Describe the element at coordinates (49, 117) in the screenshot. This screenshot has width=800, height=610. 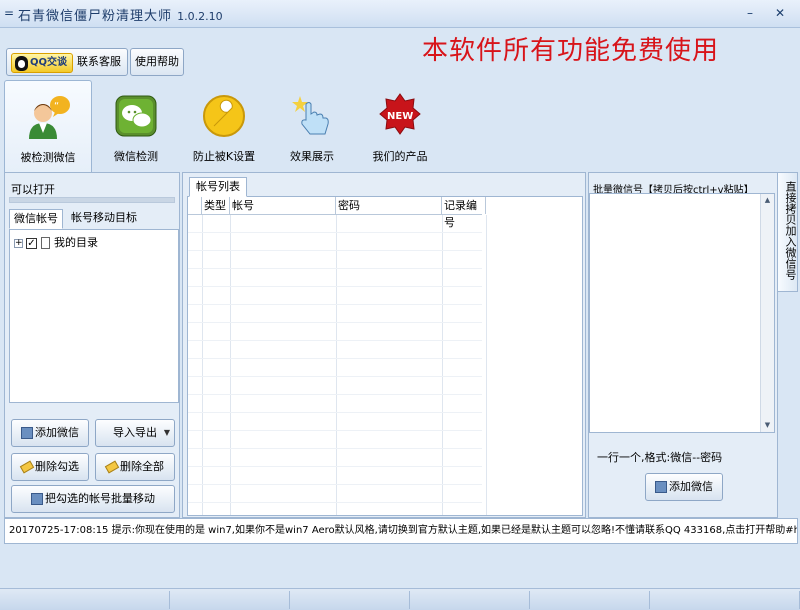
I see `person-chat-icon: “` at that location.